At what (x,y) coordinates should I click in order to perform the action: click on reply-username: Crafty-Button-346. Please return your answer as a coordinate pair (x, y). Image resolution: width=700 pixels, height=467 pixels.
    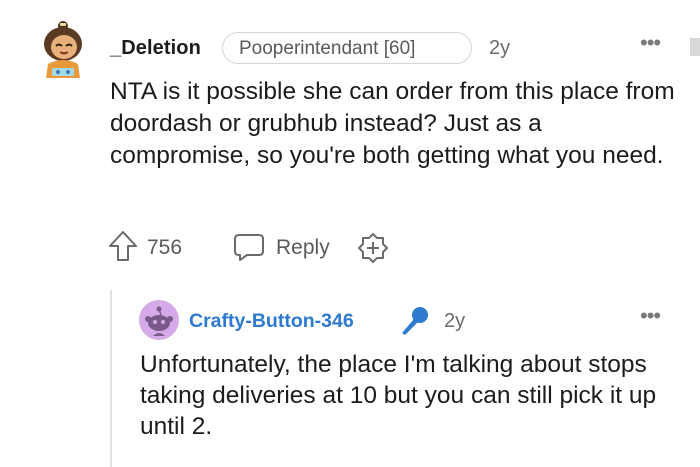
    Looking at the image, I should click on (271, 321).